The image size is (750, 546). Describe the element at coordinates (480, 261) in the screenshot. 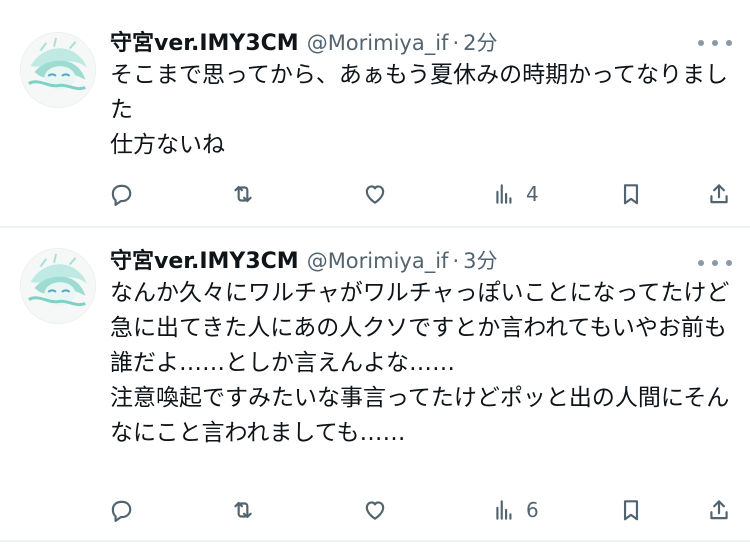

I see `timestamp: 3分` at that location.